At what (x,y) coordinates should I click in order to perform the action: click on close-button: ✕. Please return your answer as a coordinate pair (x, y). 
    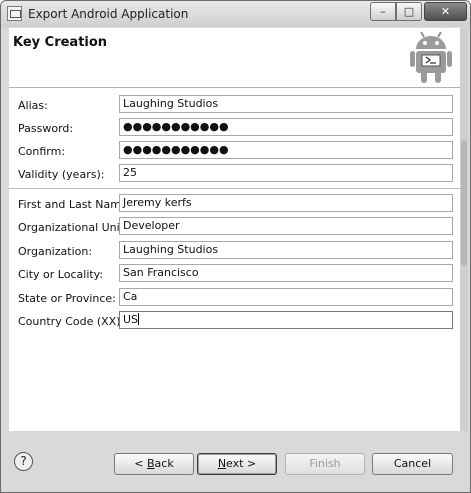
    Looking at the image, I should click on (445, 11).